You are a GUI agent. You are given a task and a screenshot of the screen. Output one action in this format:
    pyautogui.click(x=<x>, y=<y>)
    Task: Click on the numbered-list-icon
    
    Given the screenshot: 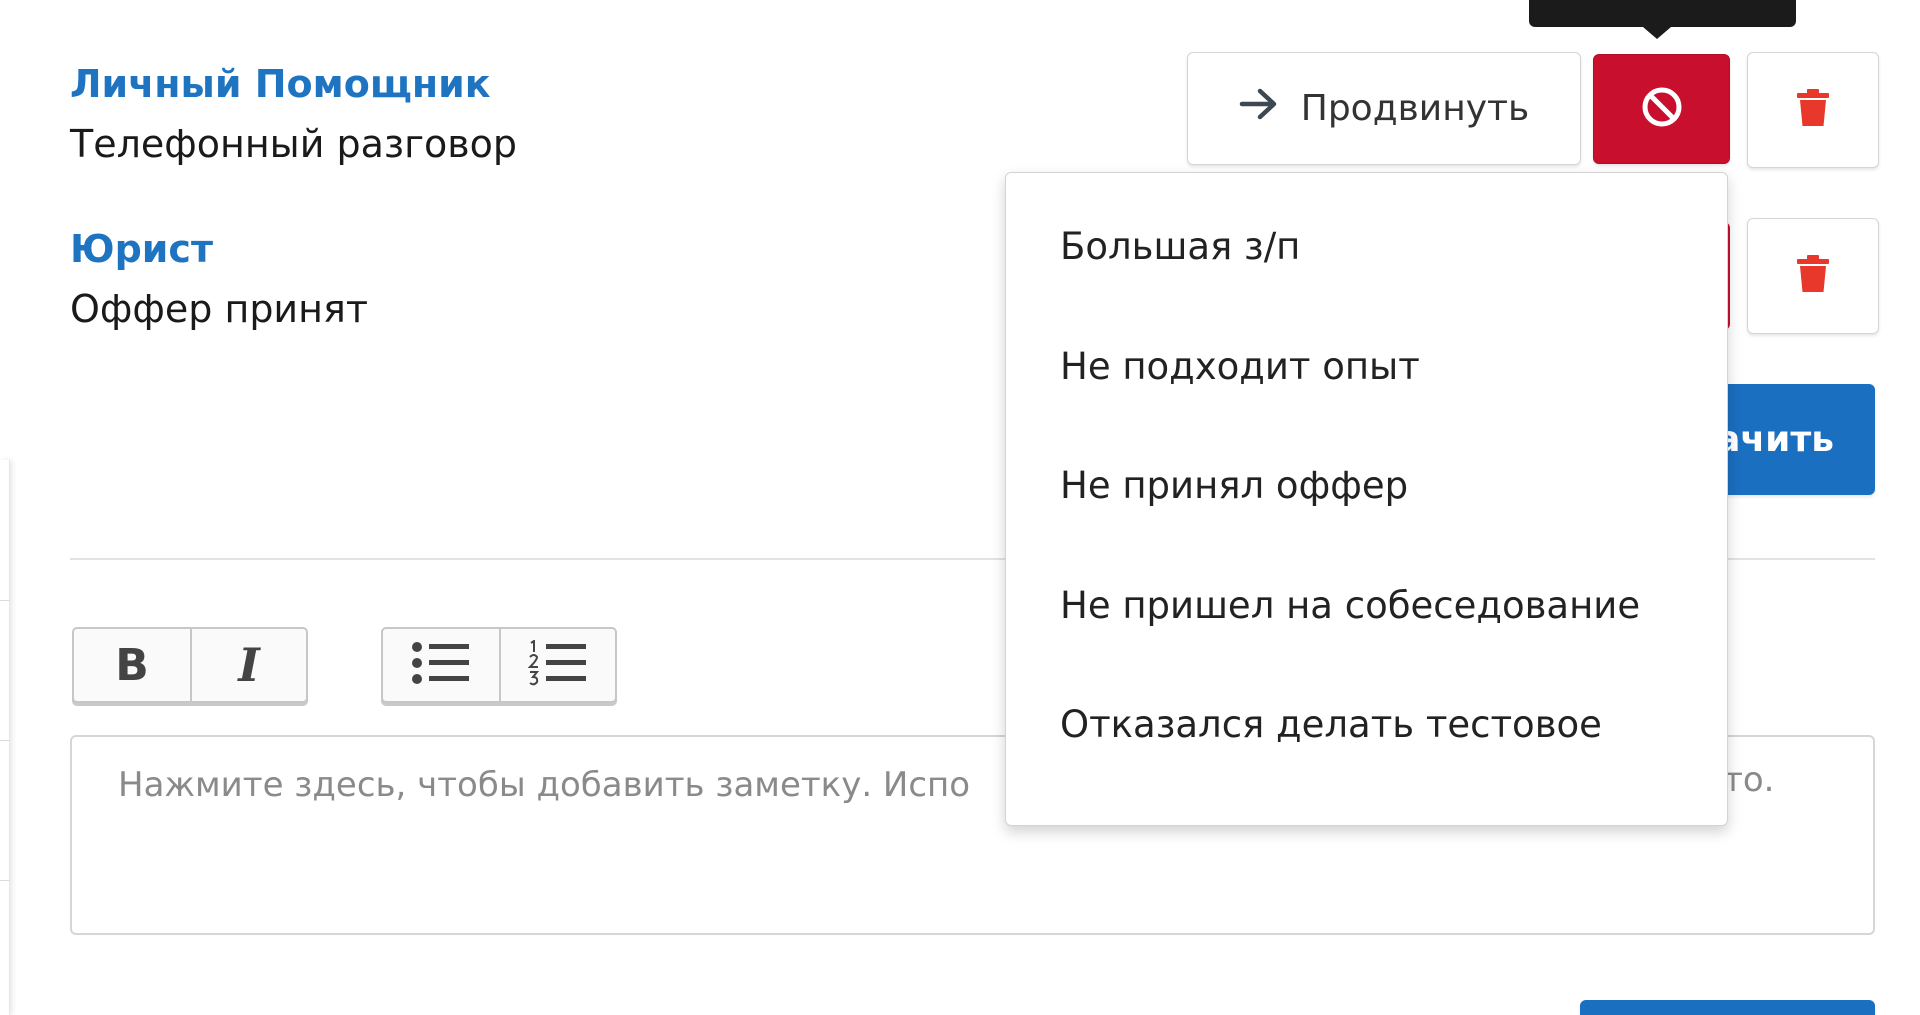 What is the action you would take?
    pyautogui.click(x=557, y=664)
    